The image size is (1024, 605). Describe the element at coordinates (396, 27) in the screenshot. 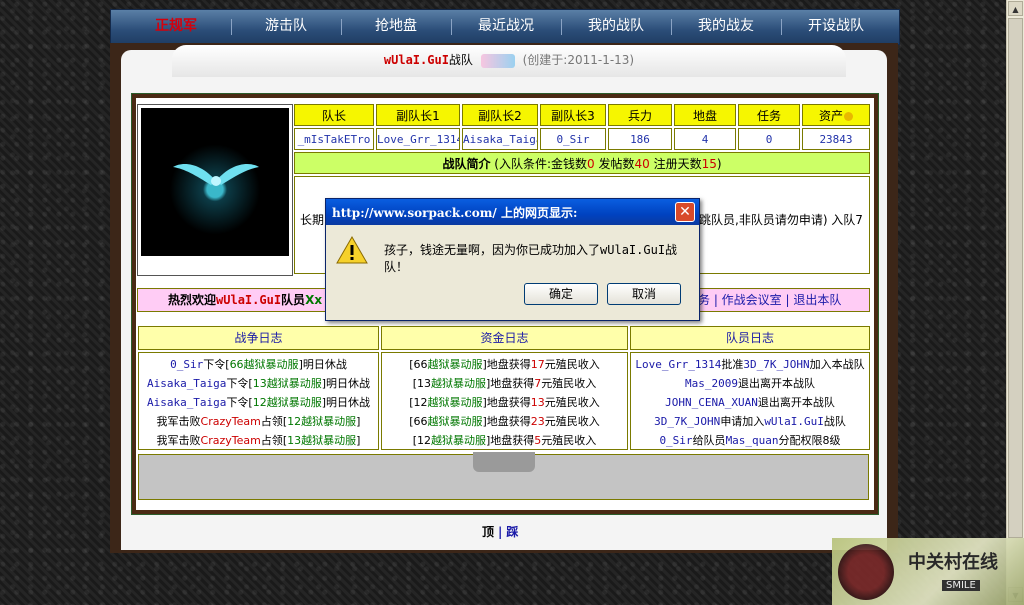

I see `nav-item-grab-territory: 抢地盘` at that location.